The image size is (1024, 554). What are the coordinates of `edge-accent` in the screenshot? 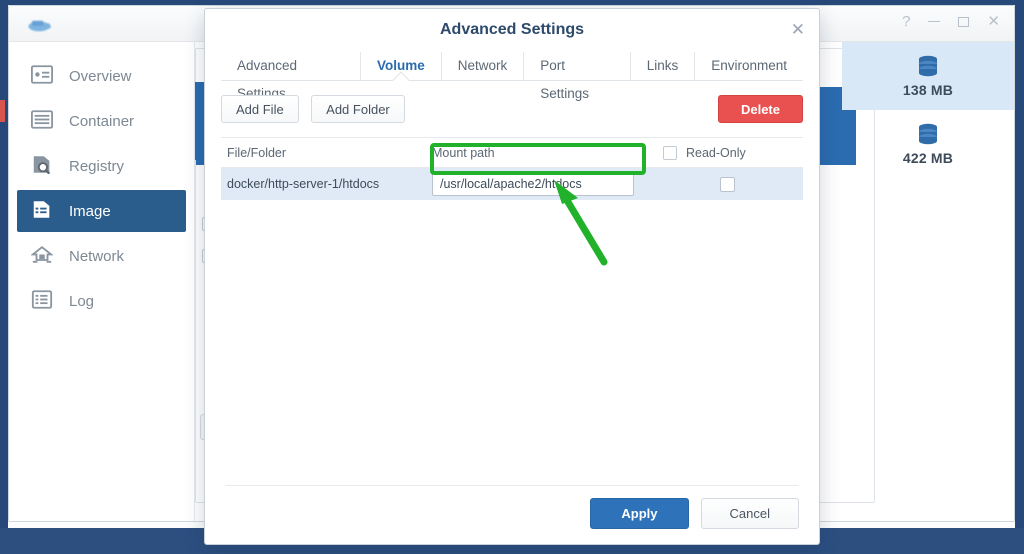 It's located at (2, 111).